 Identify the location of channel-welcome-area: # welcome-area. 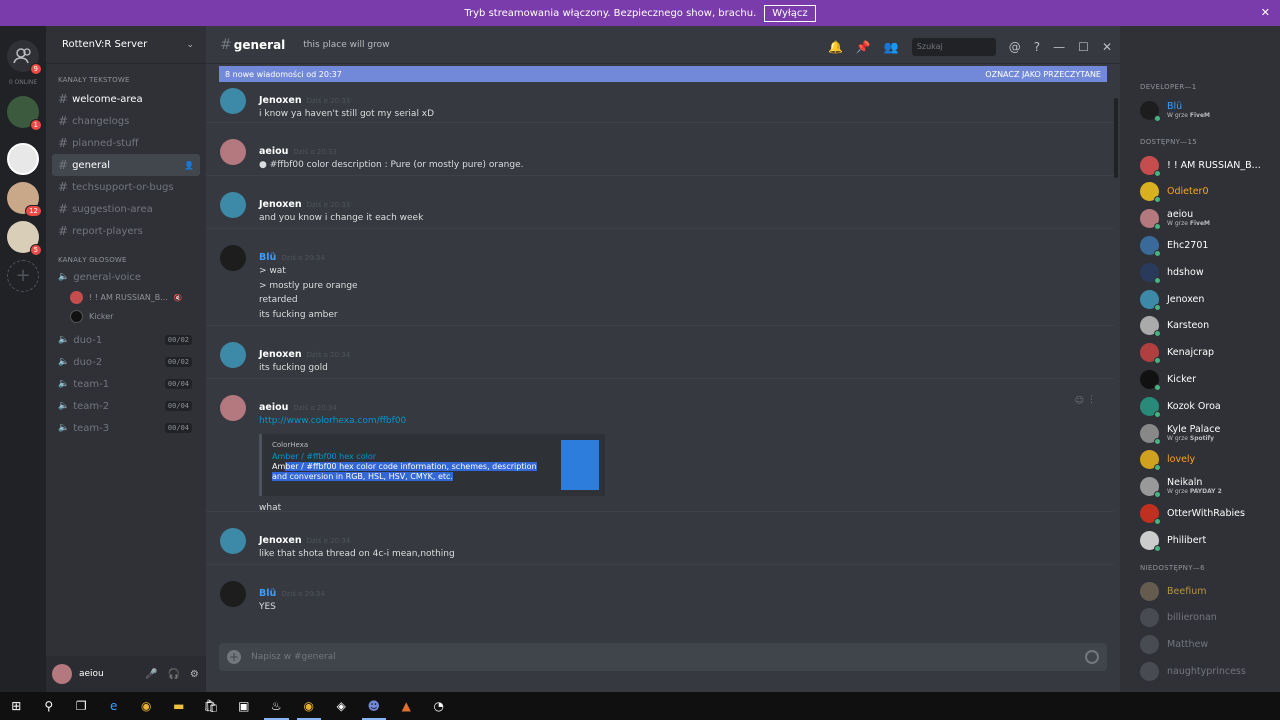
(126, 99).